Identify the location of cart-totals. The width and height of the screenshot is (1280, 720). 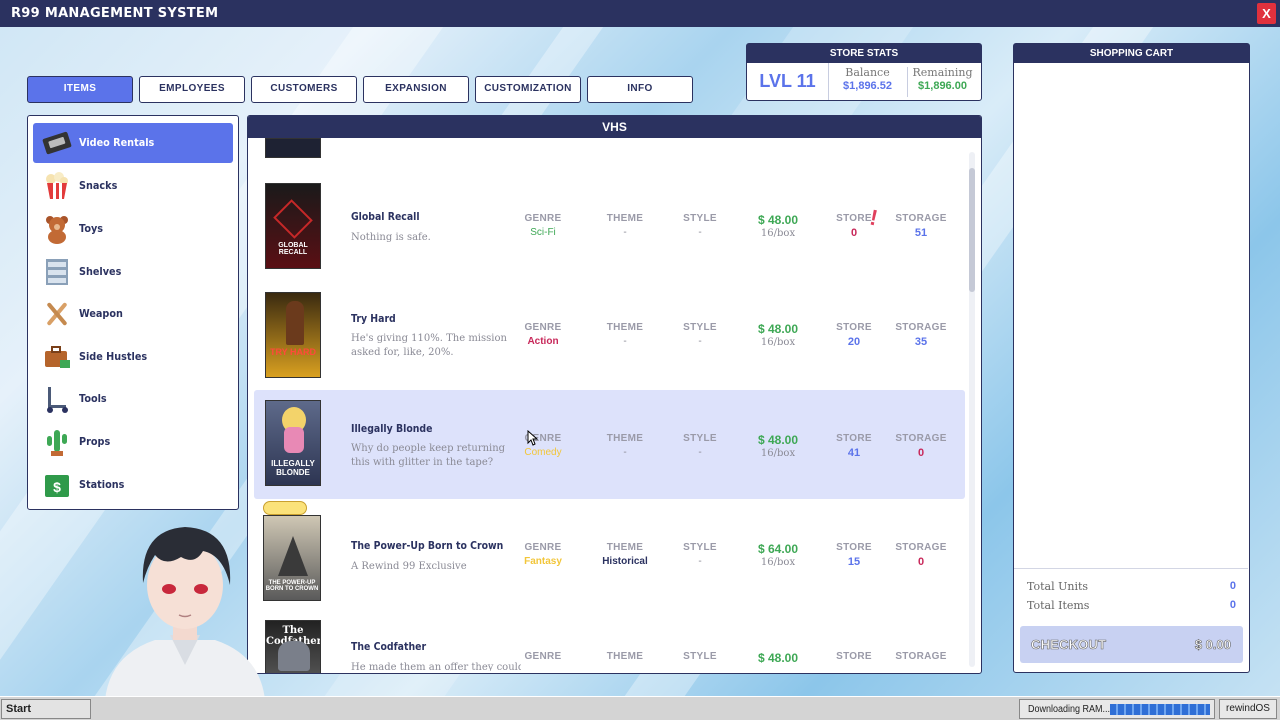
(1131, 568).